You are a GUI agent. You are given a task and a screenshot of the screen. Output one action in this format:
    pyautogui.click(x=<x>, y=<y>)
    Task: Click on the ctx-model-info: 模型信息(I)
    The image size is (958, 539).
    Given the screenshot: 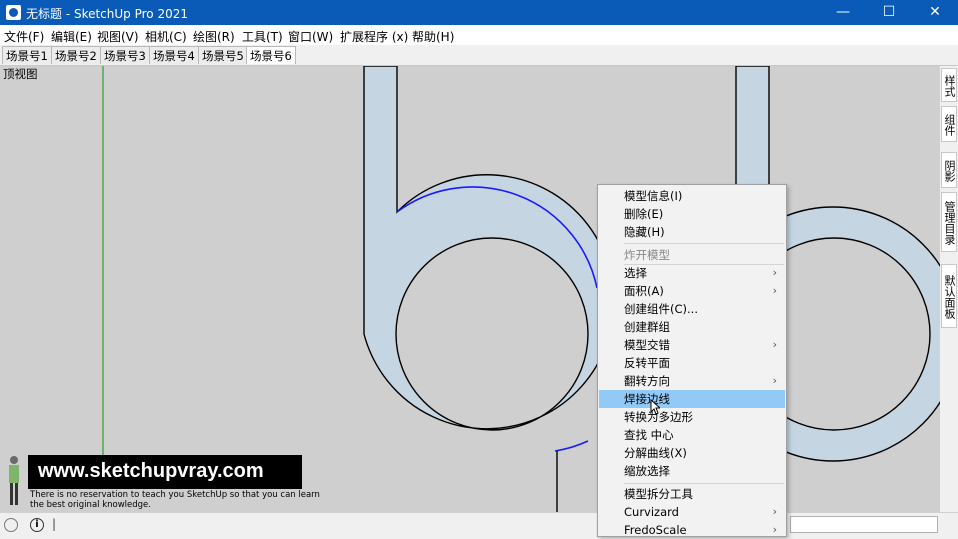 What is the action you would take?
    pyautogui.click(x=692, y=196)
    